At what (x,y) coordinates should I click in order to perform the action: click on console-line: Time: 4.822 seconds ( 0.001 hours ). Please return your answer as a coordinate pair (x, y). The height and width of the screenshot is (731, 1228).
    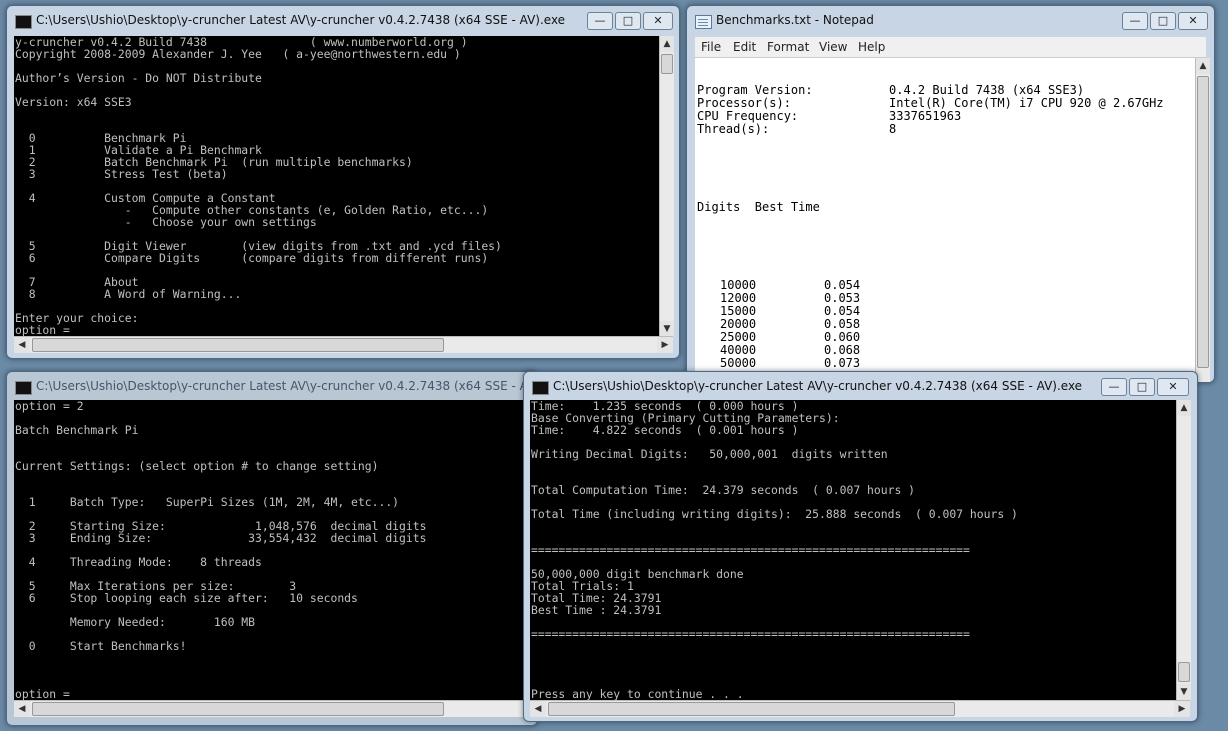
    Looking at the image, I should click on (665, 430).